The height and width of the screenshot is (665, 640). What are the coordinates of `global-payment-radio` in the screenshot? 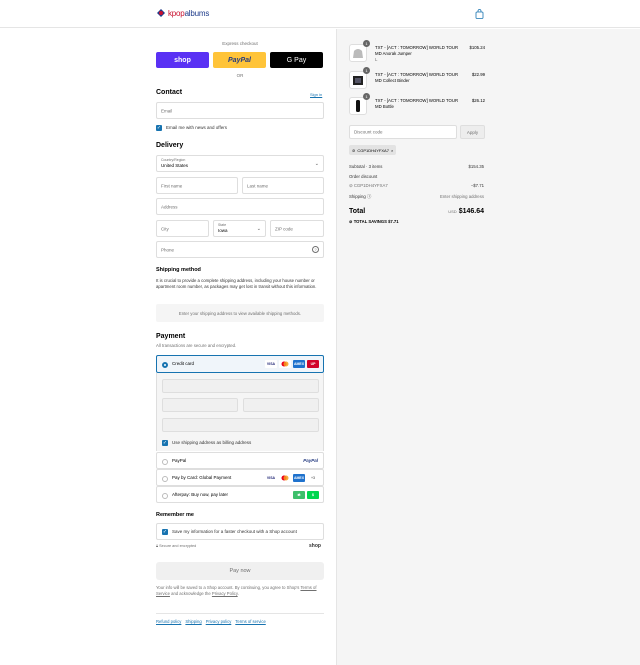 It's located at (165, 478).